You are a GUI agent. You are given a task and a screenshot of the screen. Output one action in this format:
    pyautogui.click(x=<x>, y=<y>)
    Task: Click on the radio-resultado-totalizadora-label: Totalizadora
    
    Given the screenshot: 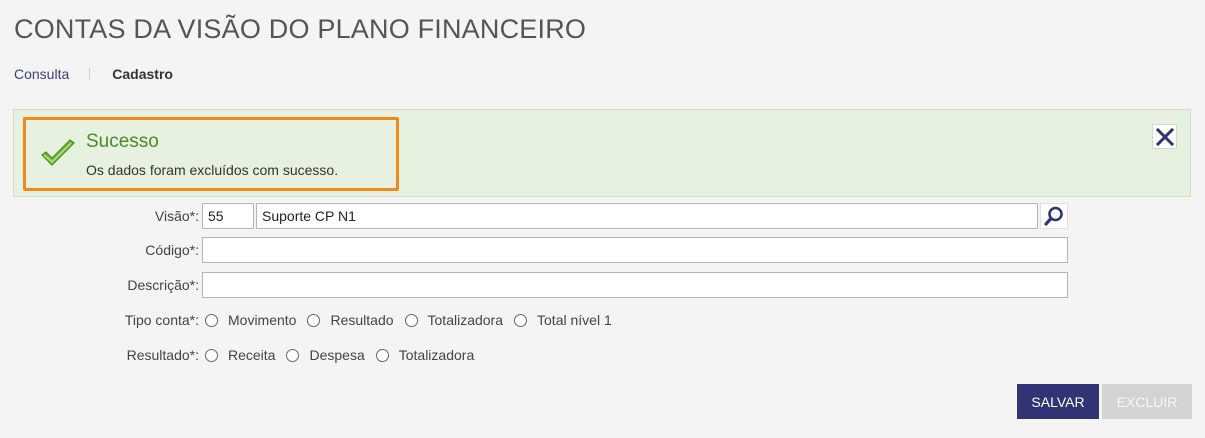 What is the action you would take?
    pyautogui.click(x=436, y=355)
    